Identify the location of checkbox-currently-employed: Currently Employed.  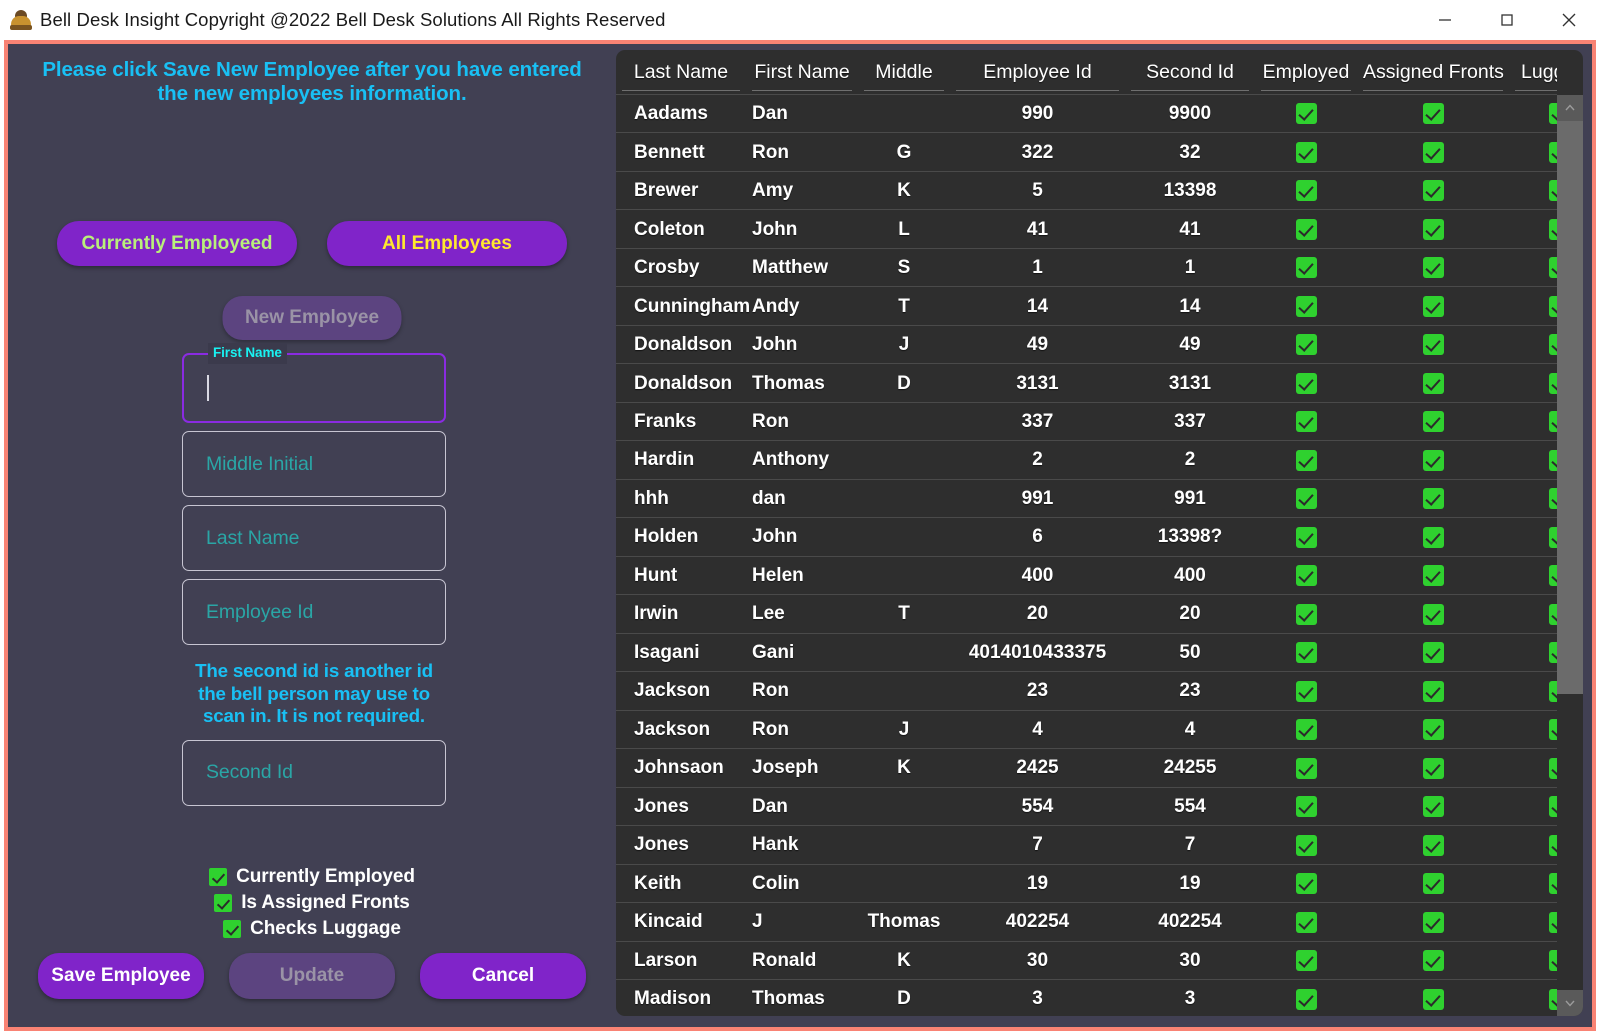
(312, 877).